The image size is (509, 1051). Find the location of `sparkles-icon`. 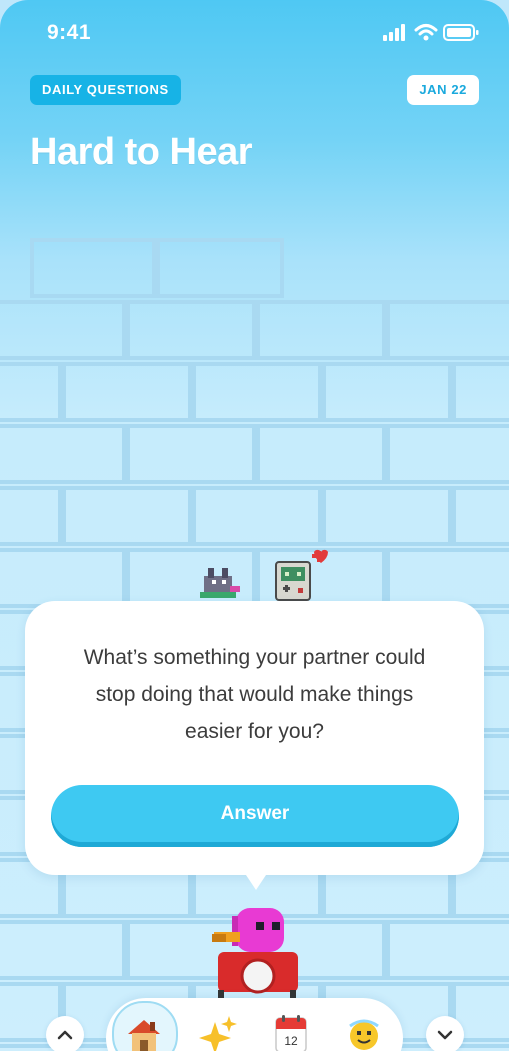

sparkles-icon is located at coordinates (218, 1033).